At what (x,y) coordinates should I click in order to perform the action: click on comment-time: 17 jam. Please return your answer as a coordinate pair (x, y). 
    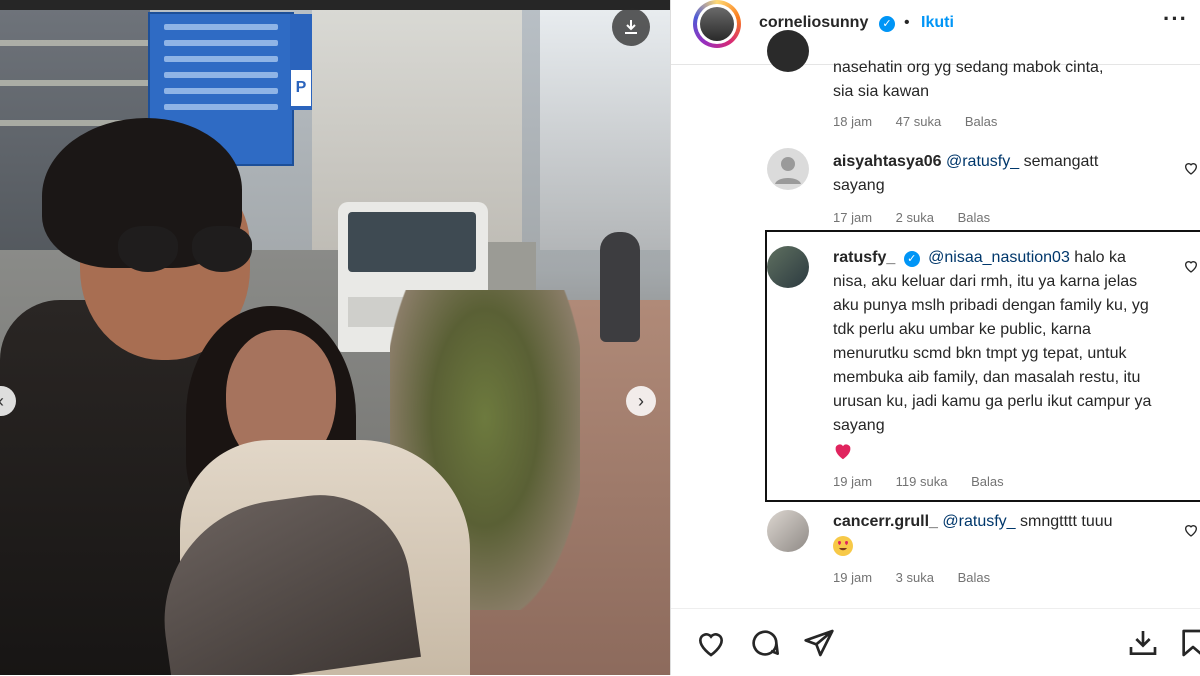
    Looking at the image, I should click on (853, 217).